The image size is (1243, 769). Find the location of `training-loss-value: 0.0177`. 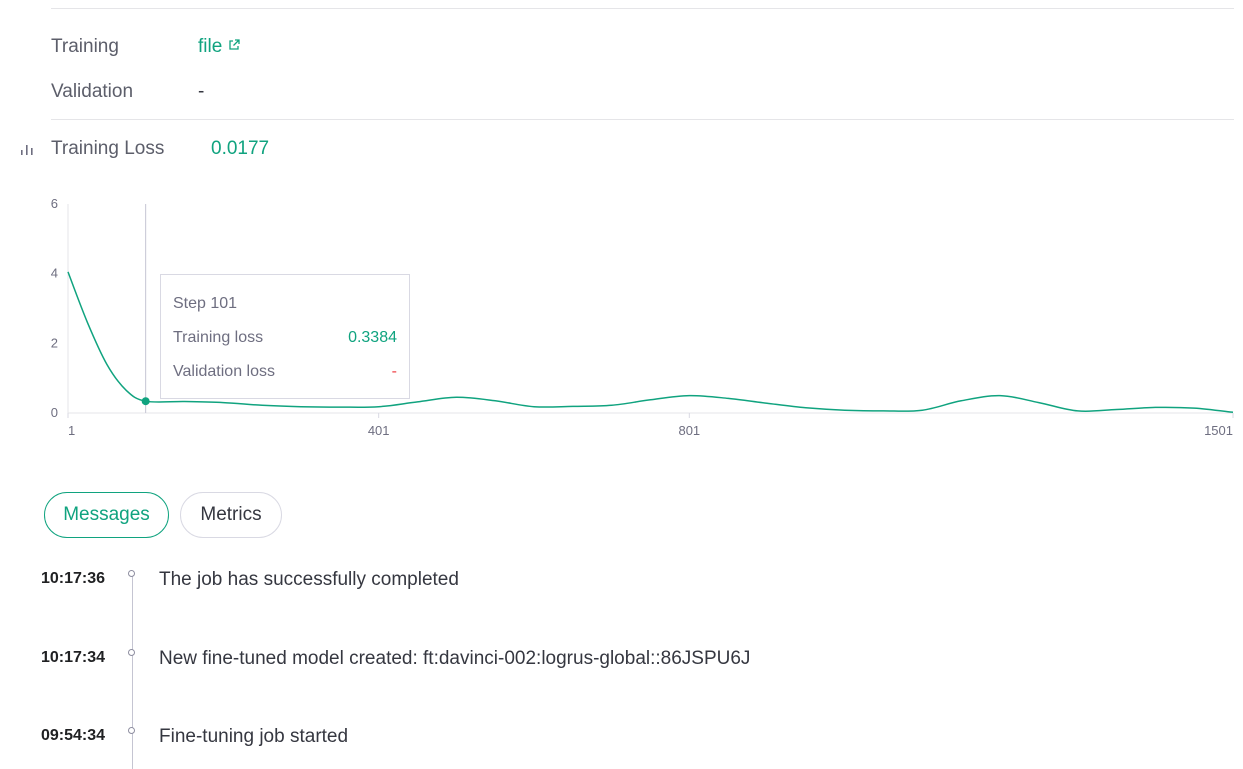

training-loss-value: 0.0177 is located at coordinates (240, 148).